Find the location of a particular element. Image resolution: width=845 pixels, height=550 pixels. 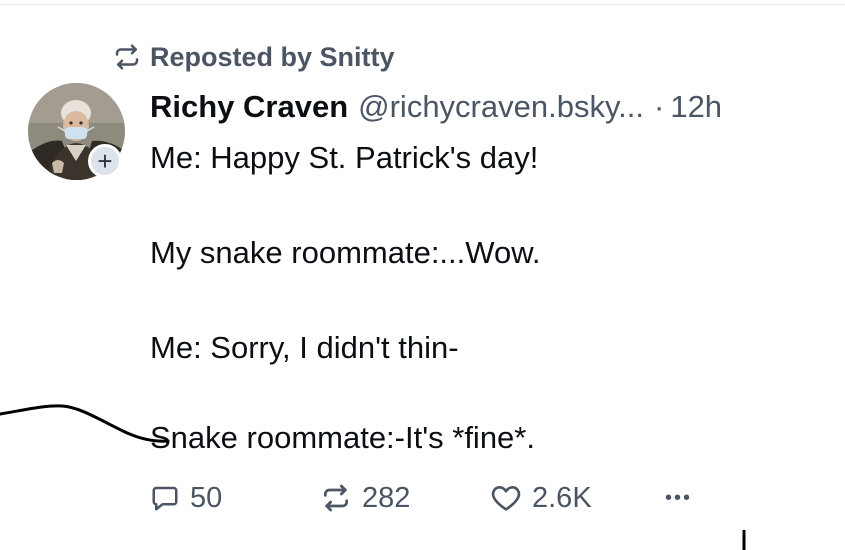

repost-indicator: Reposted by Snitty is located at coordinates (253, 57).